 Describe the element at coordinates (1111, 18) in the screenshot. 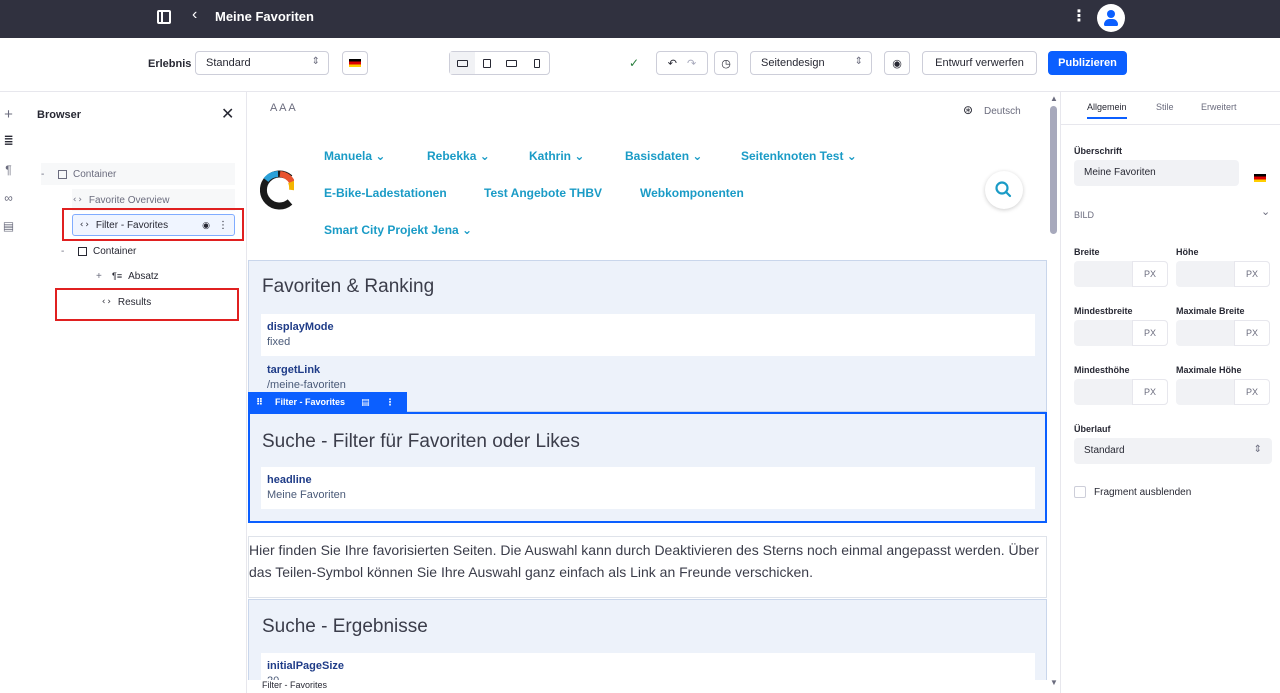

I see `user-avatar` at that location.